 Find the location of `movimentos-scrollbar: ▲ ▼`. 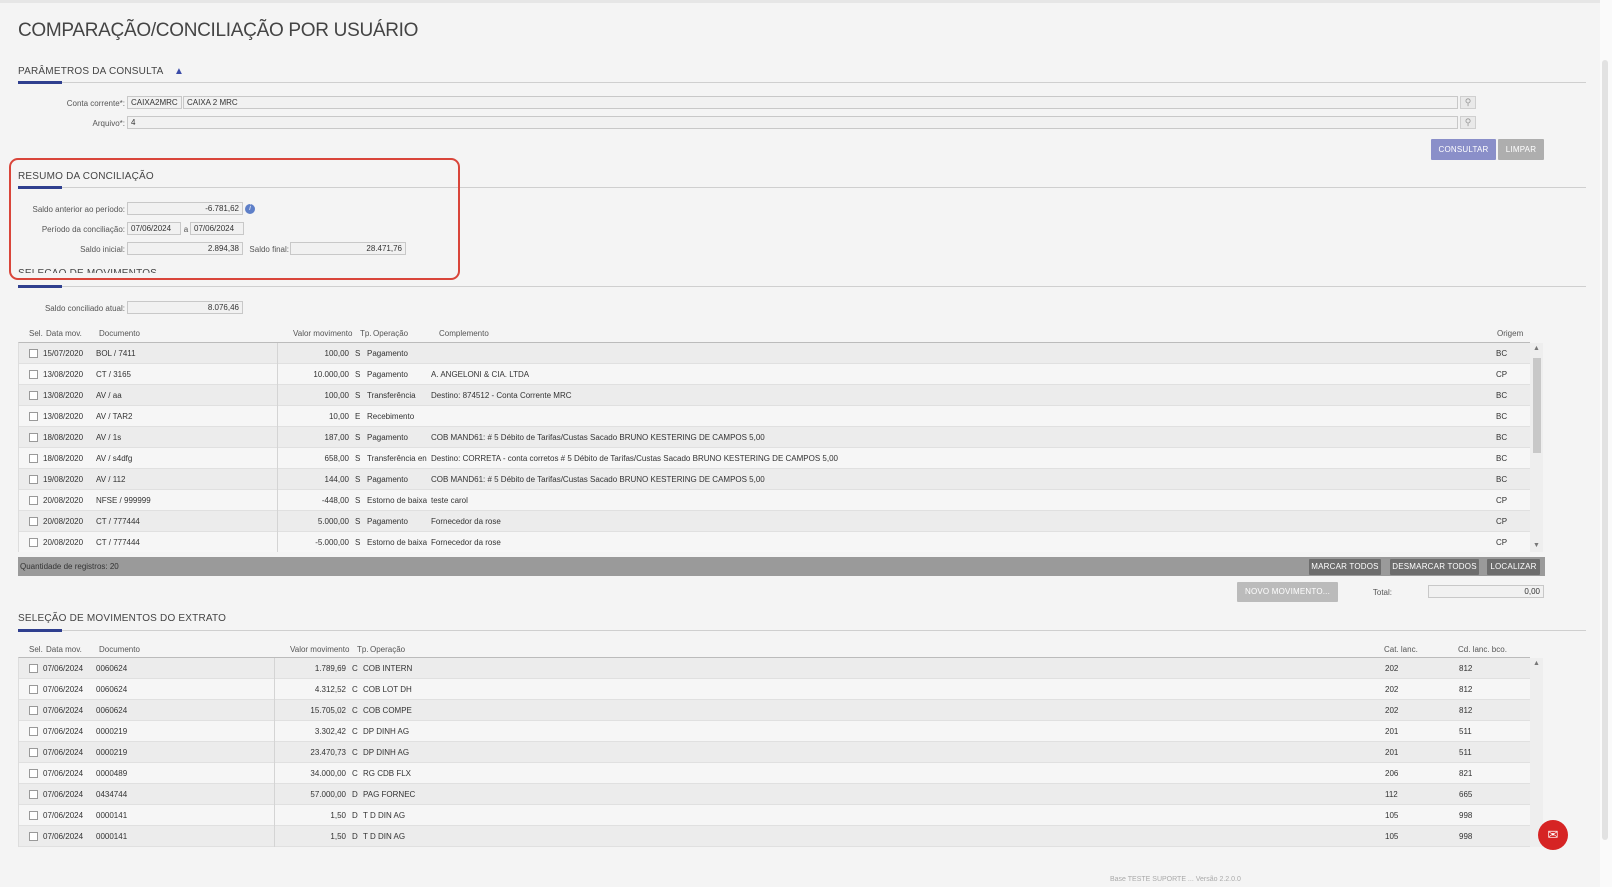

movimentos-scrollbar: ▲ ▼ is located at coordinates (1536, 447).